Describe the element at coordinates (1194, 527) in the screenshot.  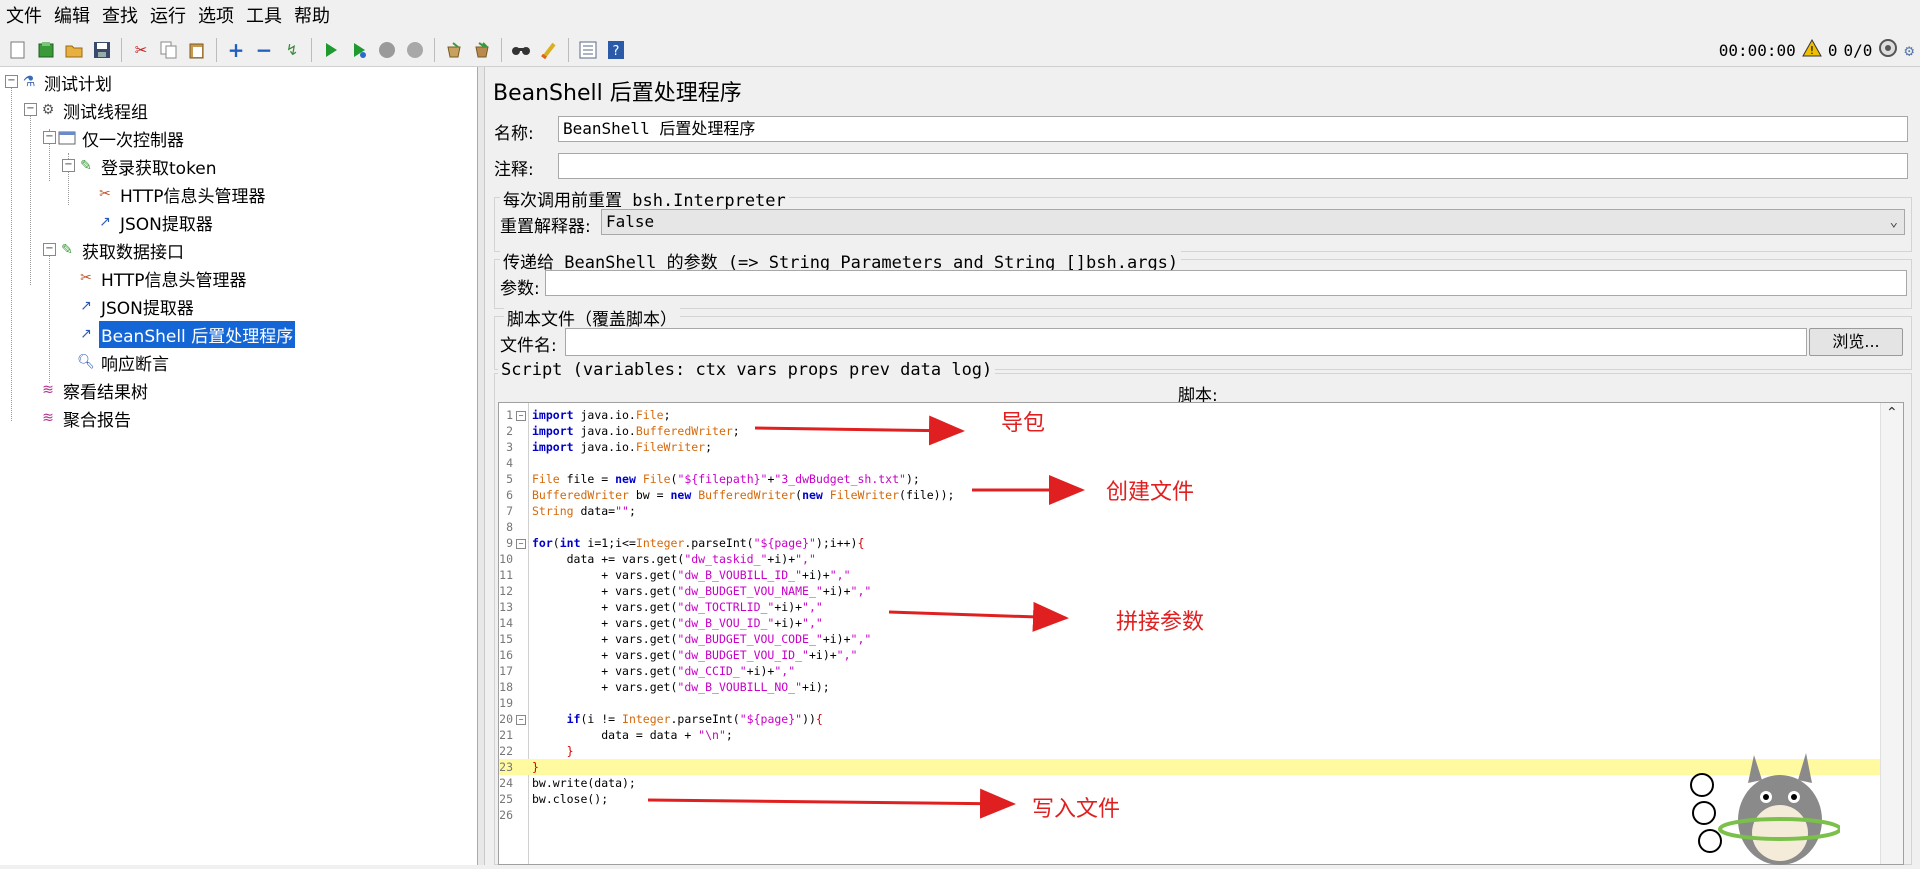
I see `code-line: 8` at that location.